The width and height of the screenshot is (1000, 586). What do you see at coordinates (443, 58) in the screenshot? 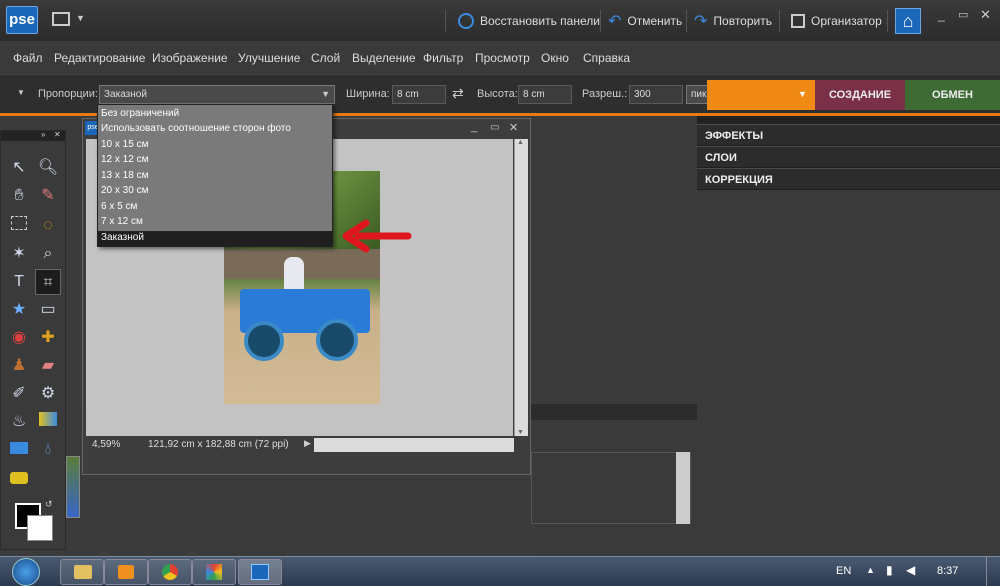
I see `menu-filter: Фильтр` at bounding box center [443, 58].